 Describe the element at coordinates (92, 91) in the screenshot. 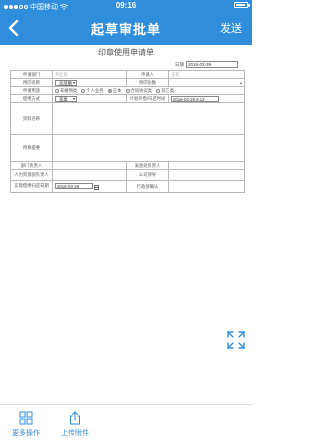

I see `purpose-radio-1: 个人业务` at that location.